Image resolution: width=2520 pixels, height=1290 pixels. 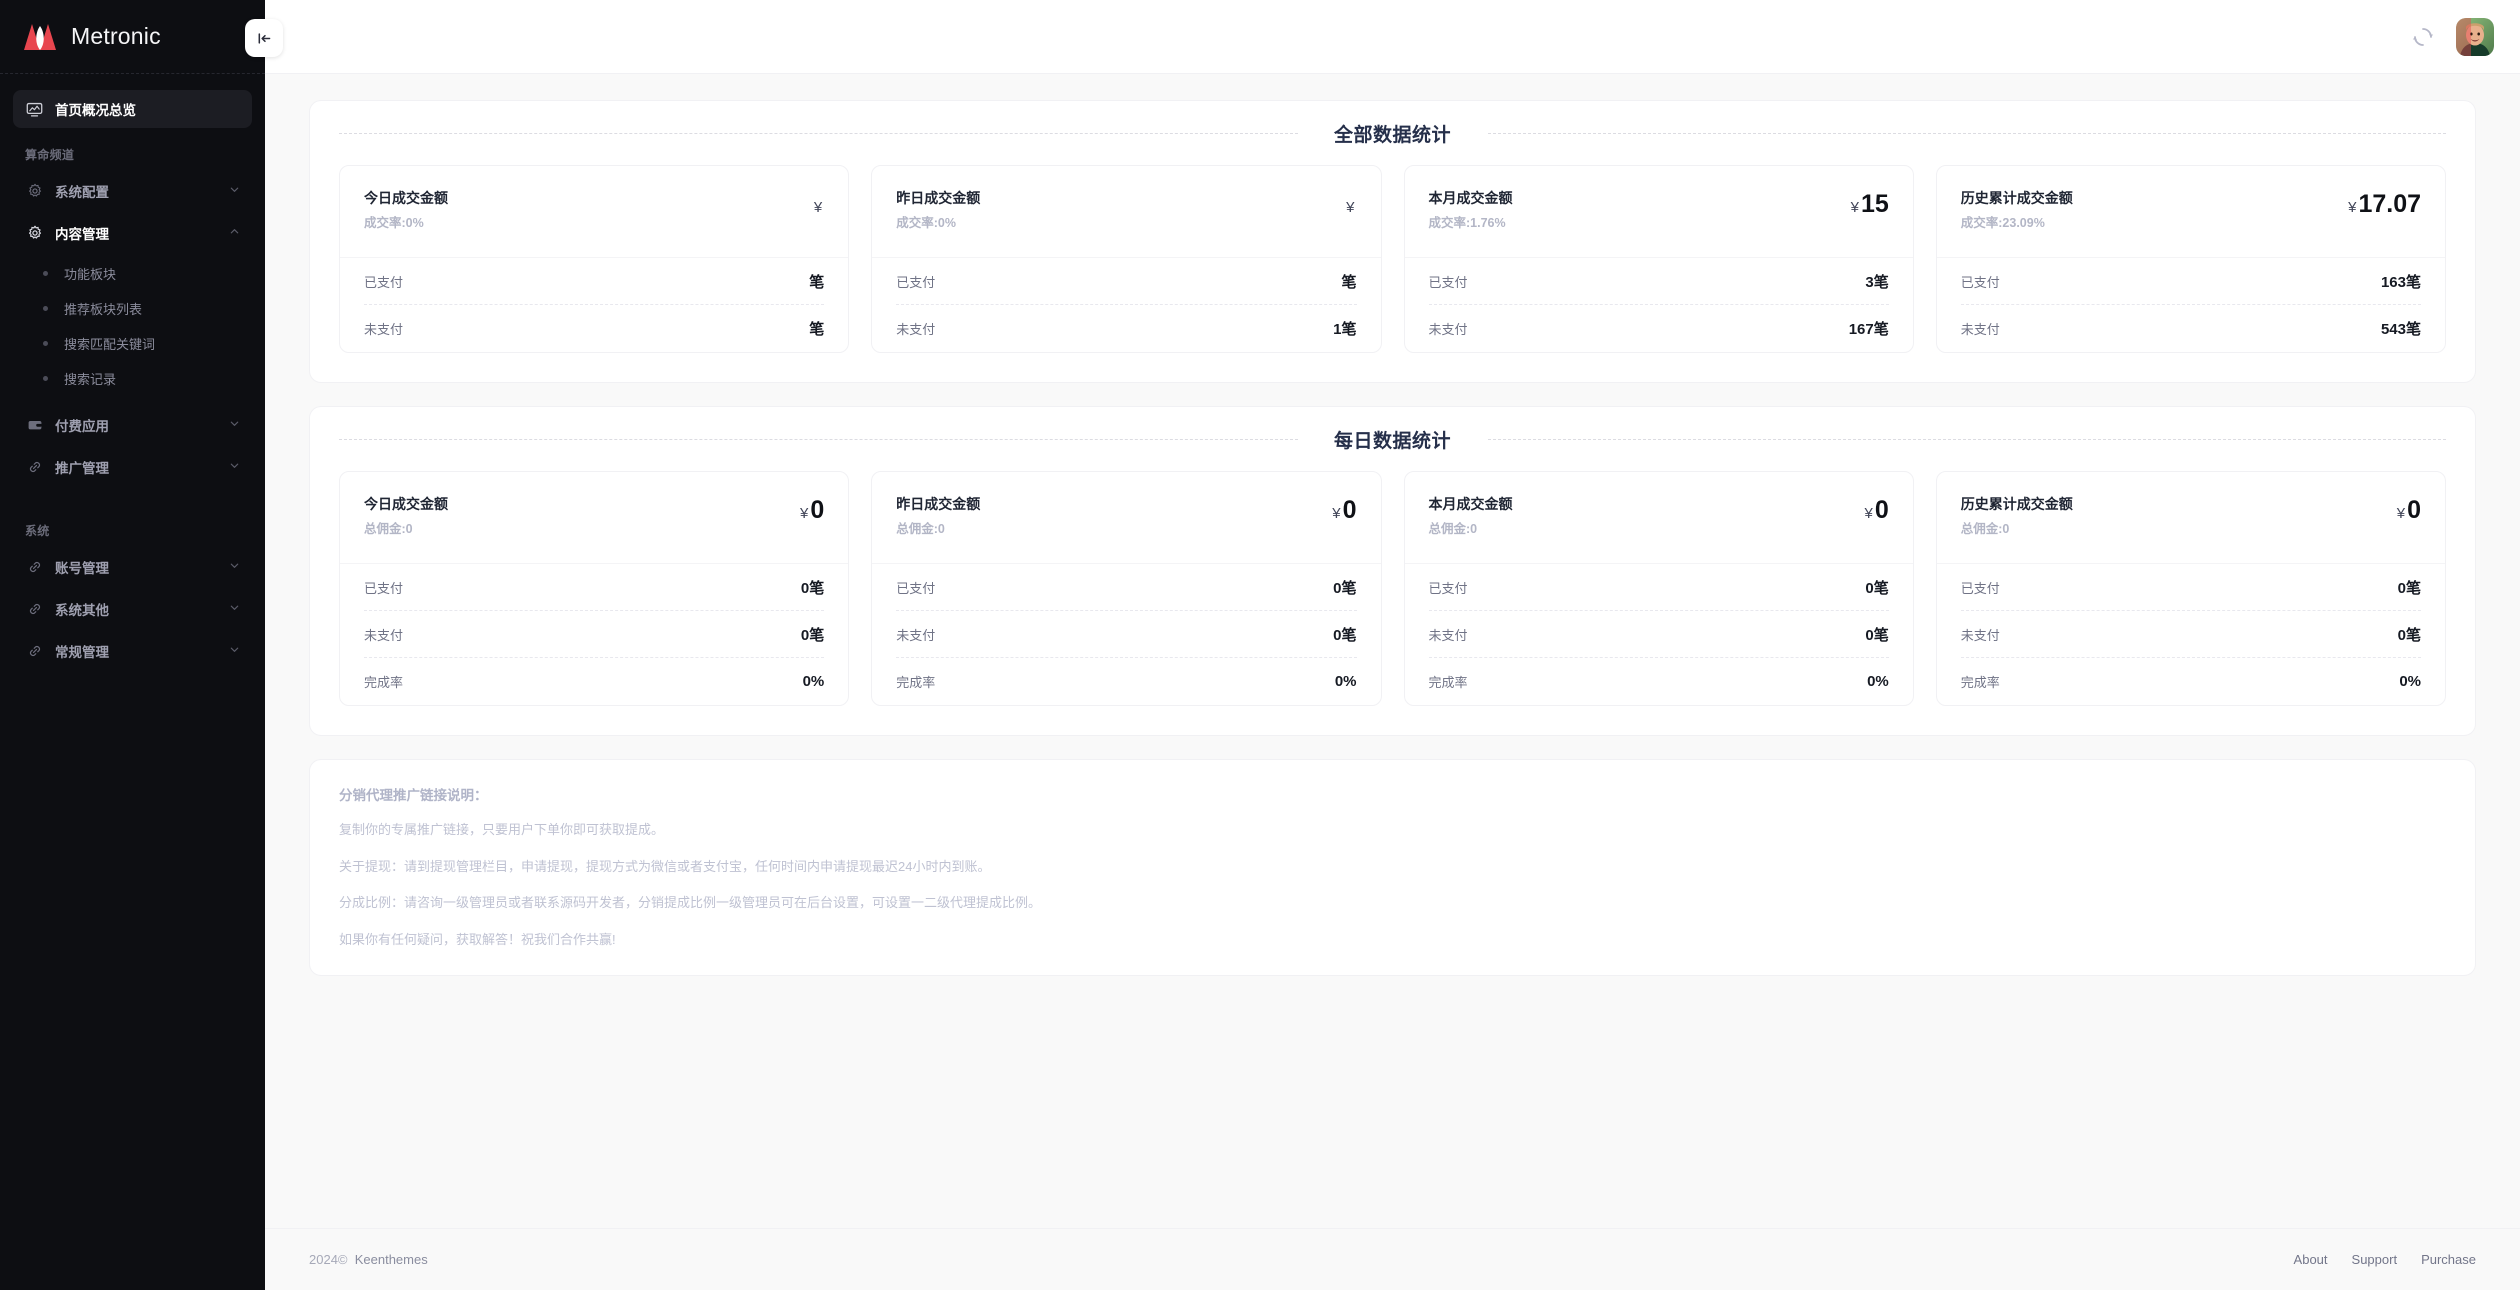 What do you see at coordinates (132, 567) in the screenshot?
I see `sidebar-item-account-management: 账号管理` at bounding box center [132, 567].